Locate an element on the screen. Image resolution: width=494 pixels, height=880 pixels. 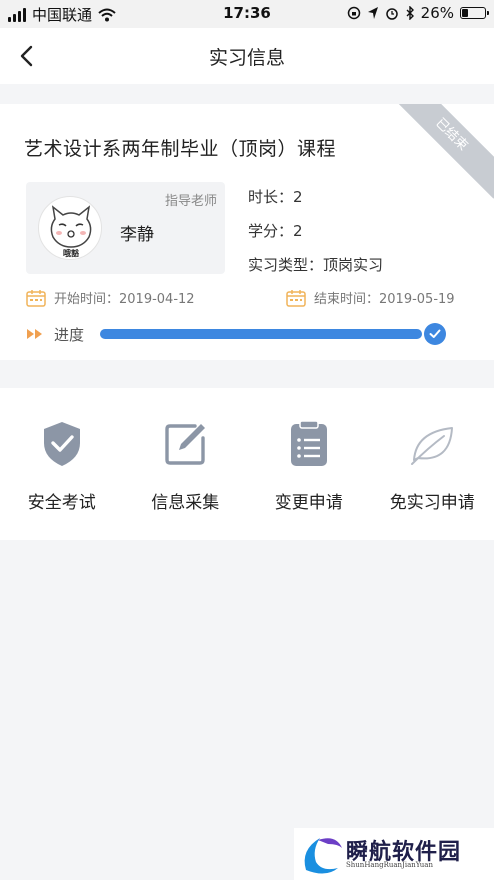
nav-bar: 实习信息 is located at coordinates (247, 56).